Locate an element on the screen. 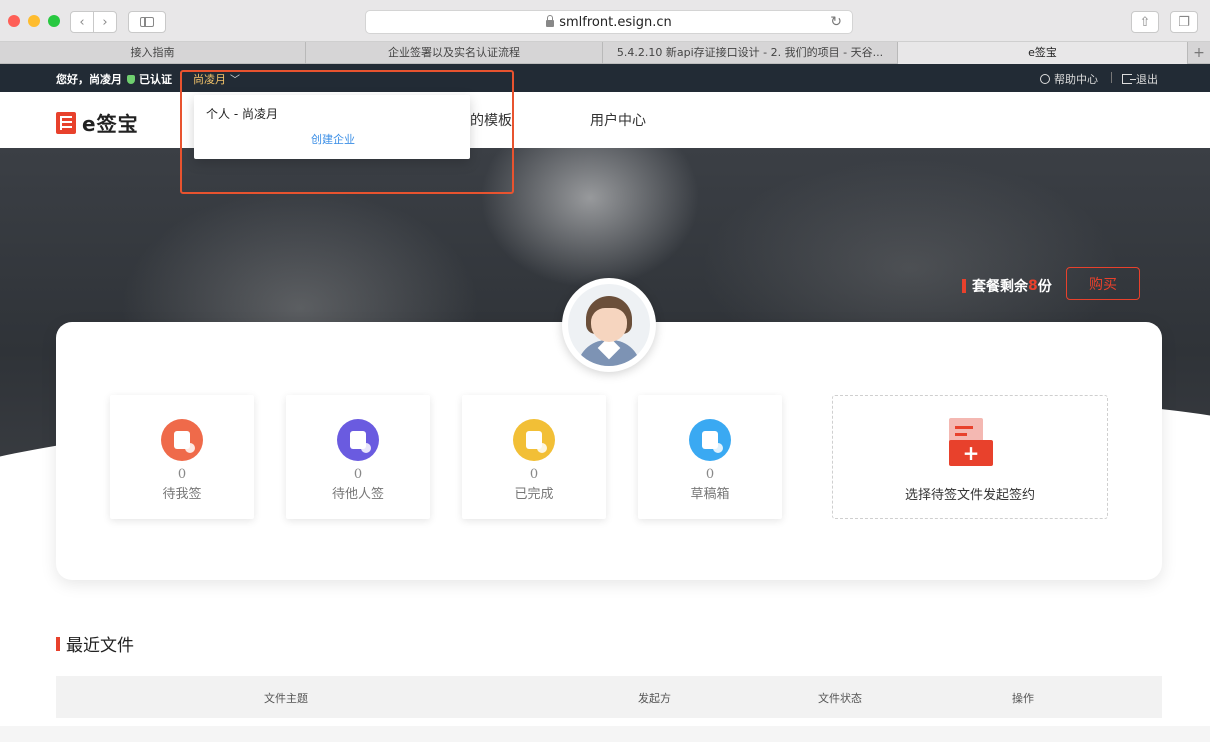  quota-prefix: 套餐剩余 is located at coordinates (1000, 287).